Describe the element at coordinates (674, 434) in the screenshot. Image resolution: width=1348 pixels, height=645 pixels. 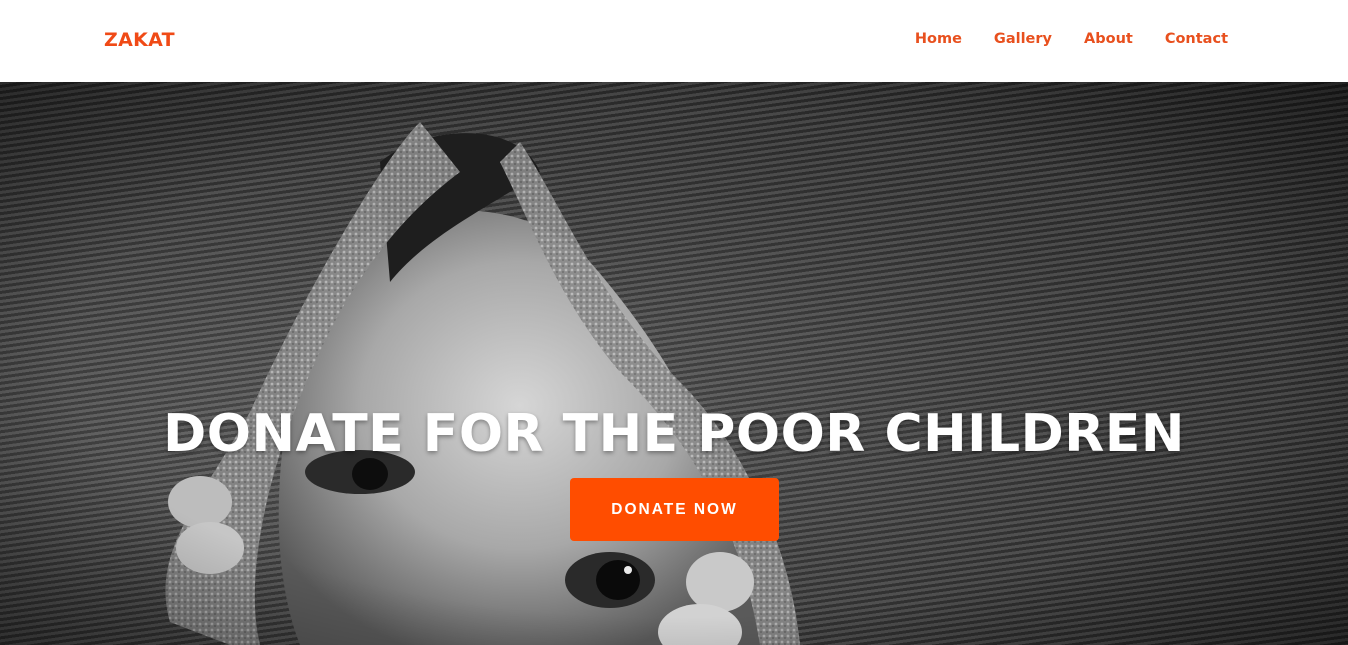
I see `hero-title: DONATE FOR THE POOR CHILDREN` at that location.